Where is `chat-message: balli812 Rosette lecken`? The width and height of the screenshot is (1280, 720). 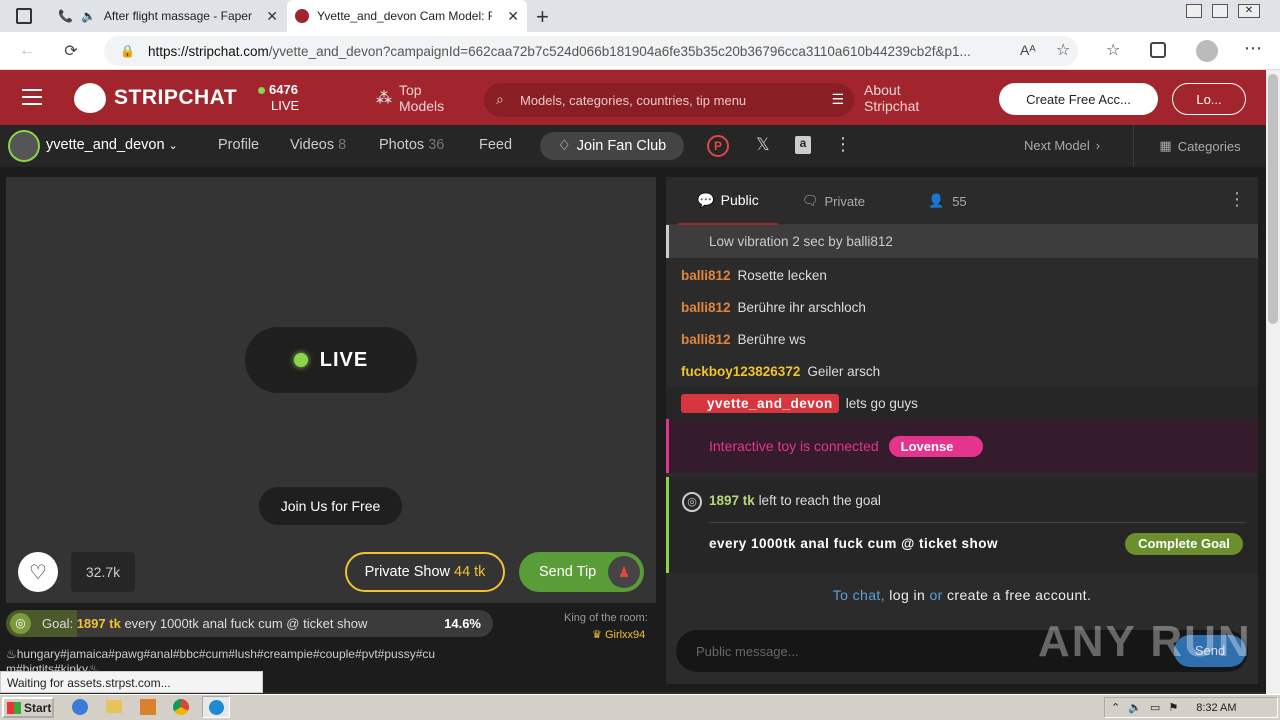
chat-message: balli812 Rosette lecken is located at coordinates (754, 275).